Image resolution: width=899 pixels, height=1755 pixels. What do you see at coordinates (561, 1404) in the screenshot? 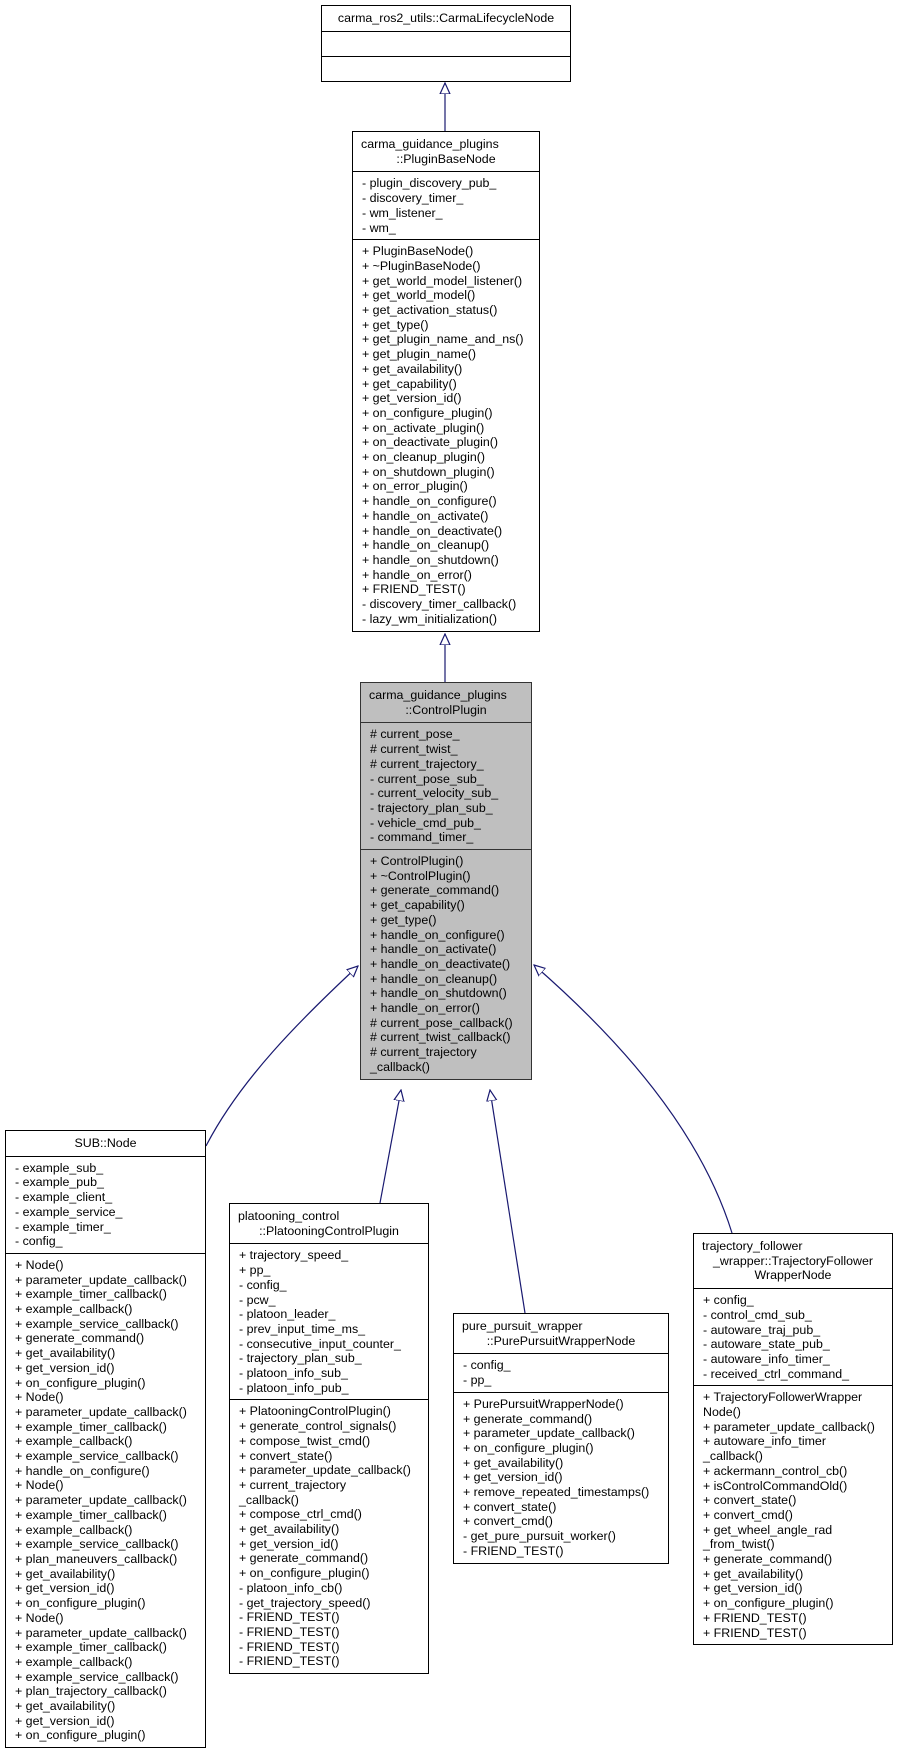
I see `method: + PurePursuitWrapperNode()` at bounding box center [561, 1404].